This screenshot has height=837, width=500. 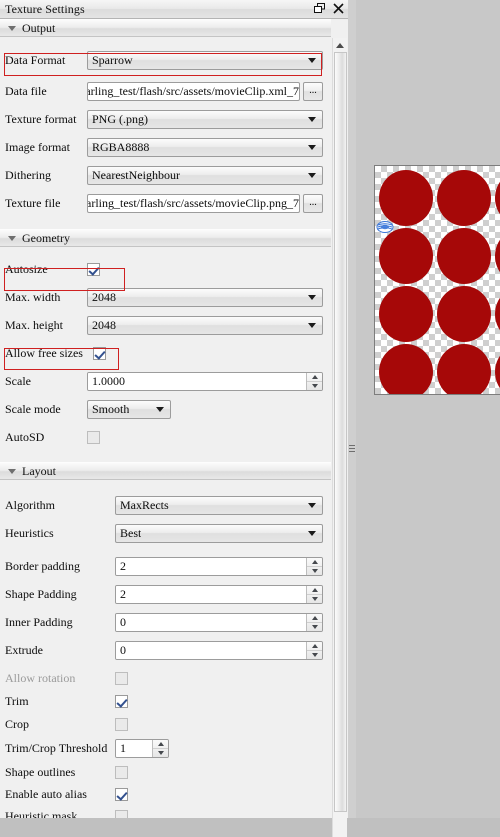 What do you see at coordinates (41, 118) in the screenshot?
I see `label-texture-format: Texture format` at bounding box center [41, 118].